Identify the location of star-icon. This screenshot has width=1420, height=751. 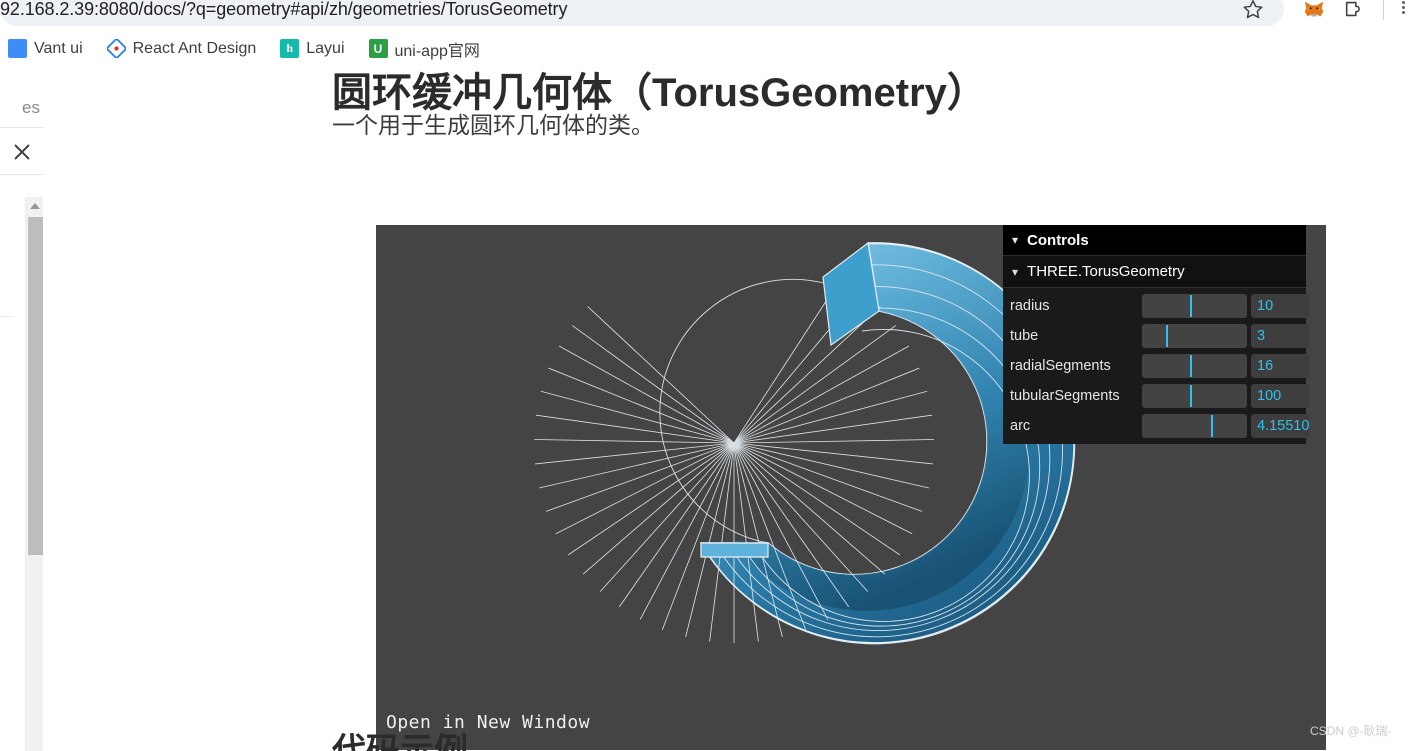
(1253, 9).